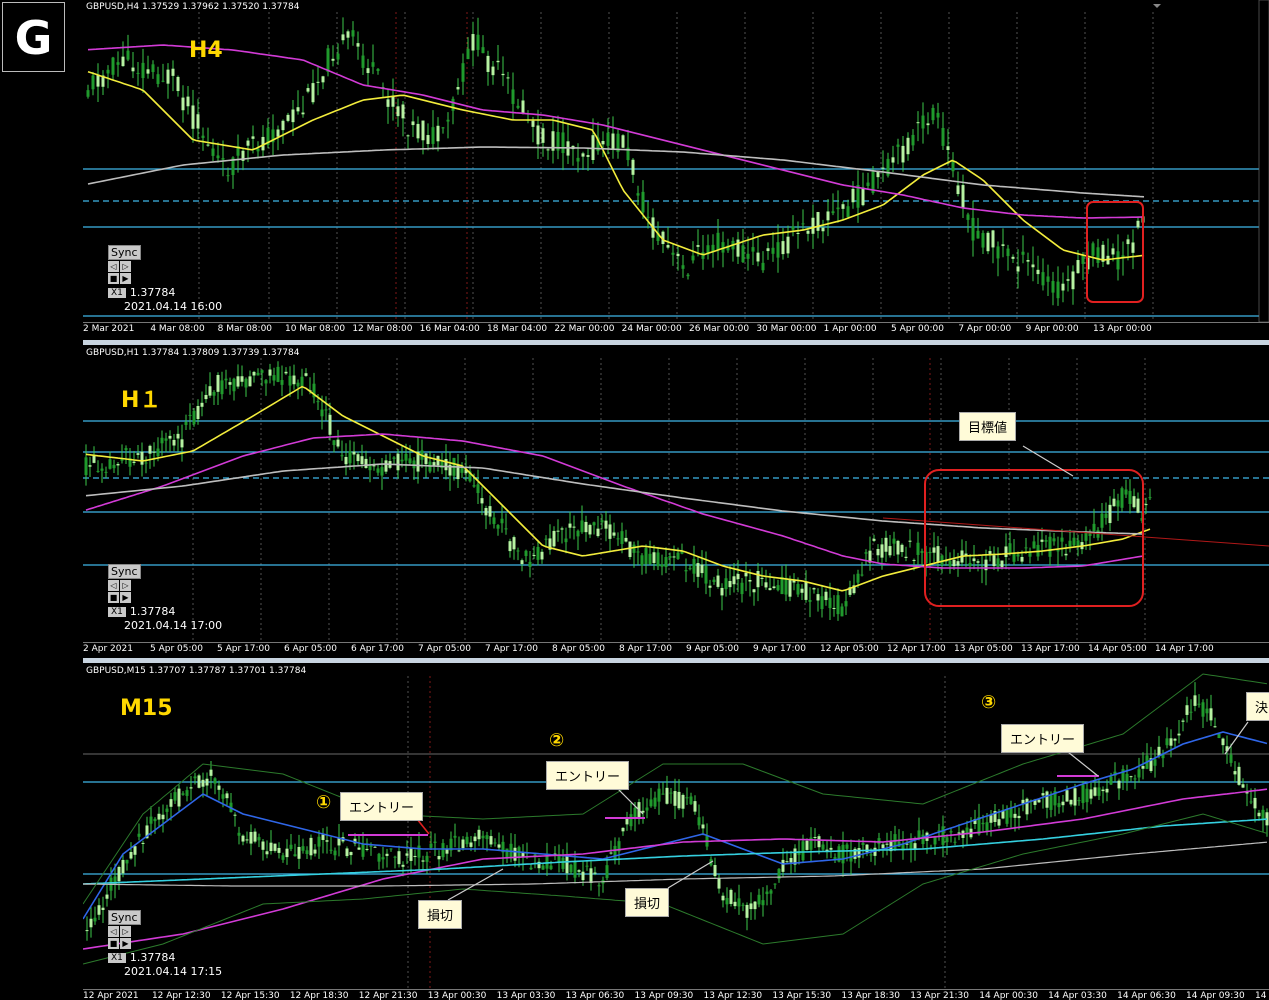 This screenshot has width=1269, height=1000. I want to click on m15-stop-icon: ■, so click(113, 943).